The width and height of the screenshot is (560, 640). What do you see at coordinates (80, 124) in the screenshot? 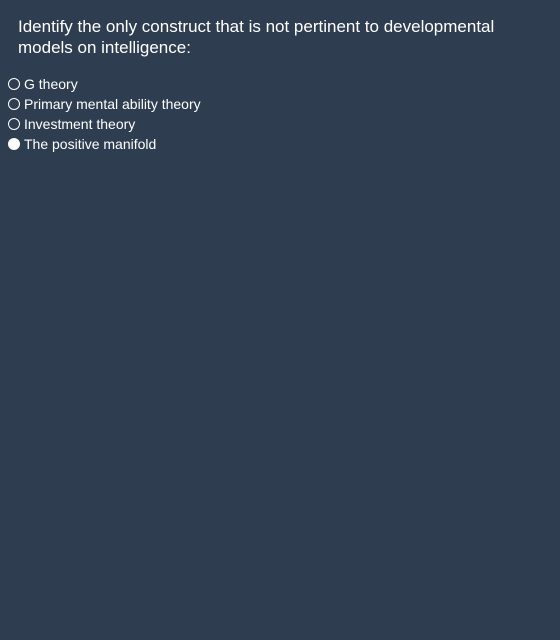
I see `option-label: Investment theory` at bounding box center [80, 124].